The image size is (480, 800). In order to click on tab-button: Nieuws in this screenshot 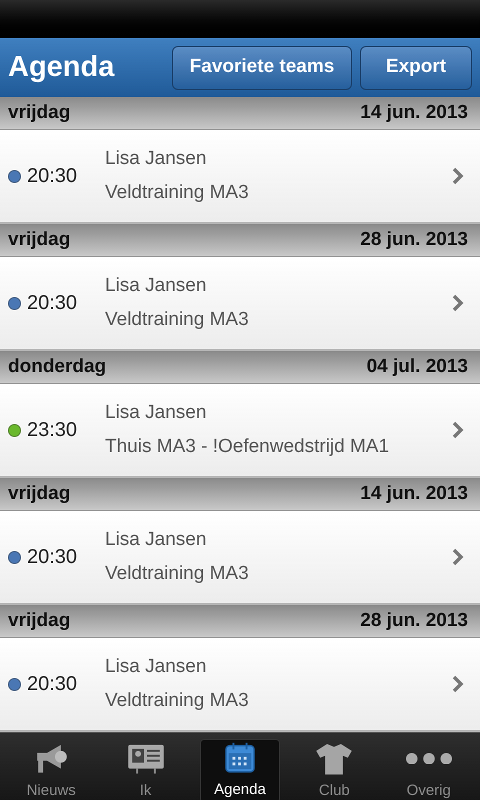, I will do `click(51, 769)`.